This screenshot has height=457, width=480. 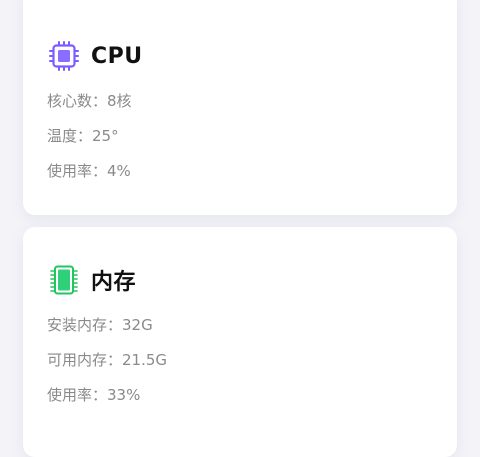 I want to click on memory-card-header: 内存, so click(x=240, y=280).